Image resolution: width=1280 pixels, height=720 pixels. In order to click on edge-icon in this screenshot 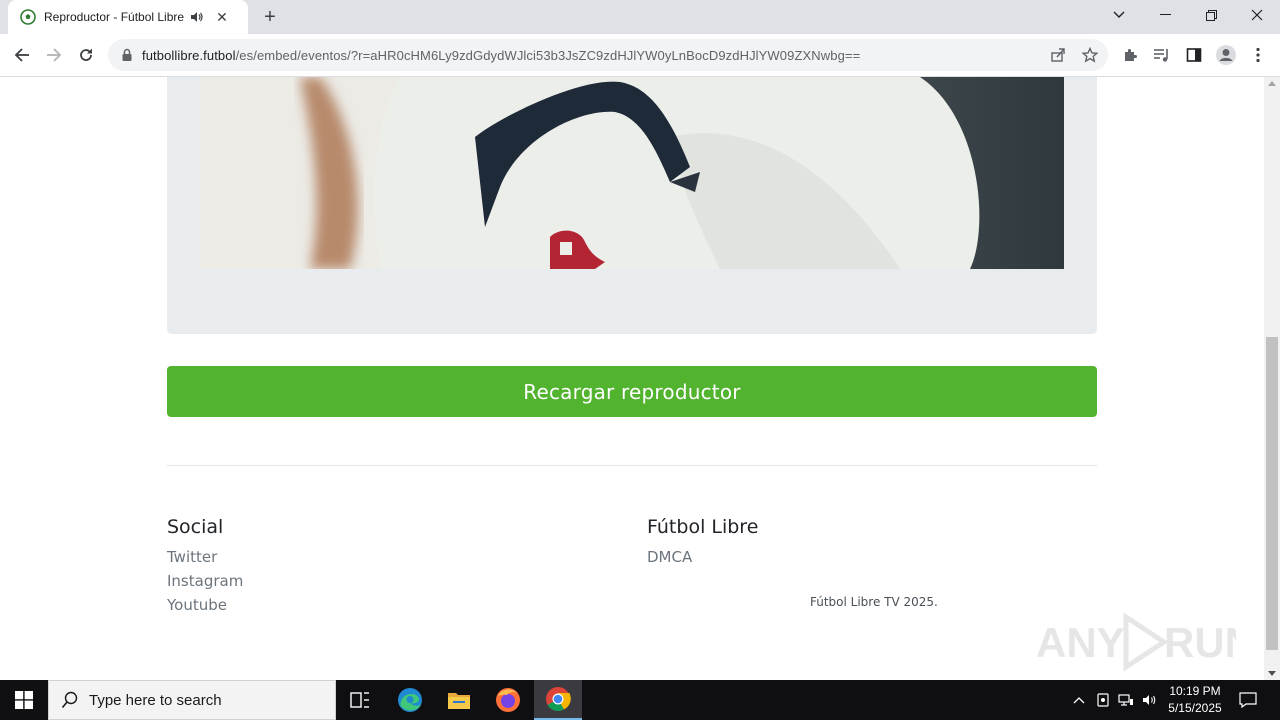, I will do `click(410, 700)`.